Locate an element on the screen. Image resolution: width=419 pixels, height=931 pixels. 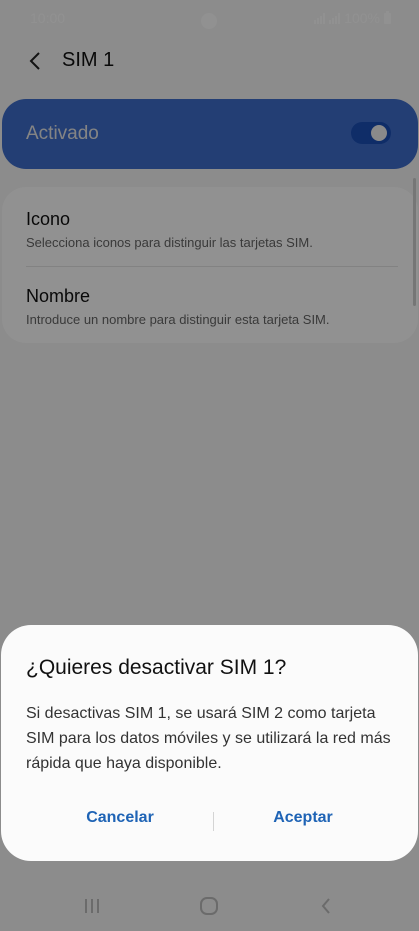
home-icon is located at coordinates (209, 906).